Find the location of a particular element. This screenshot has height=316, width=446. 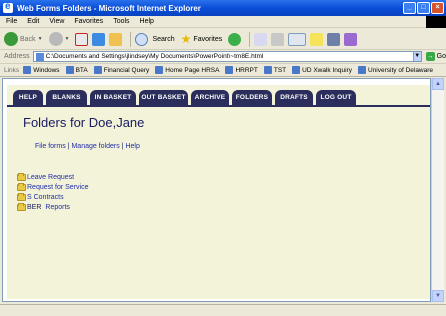

link-label: Windows is located at coordinates (46, 70).